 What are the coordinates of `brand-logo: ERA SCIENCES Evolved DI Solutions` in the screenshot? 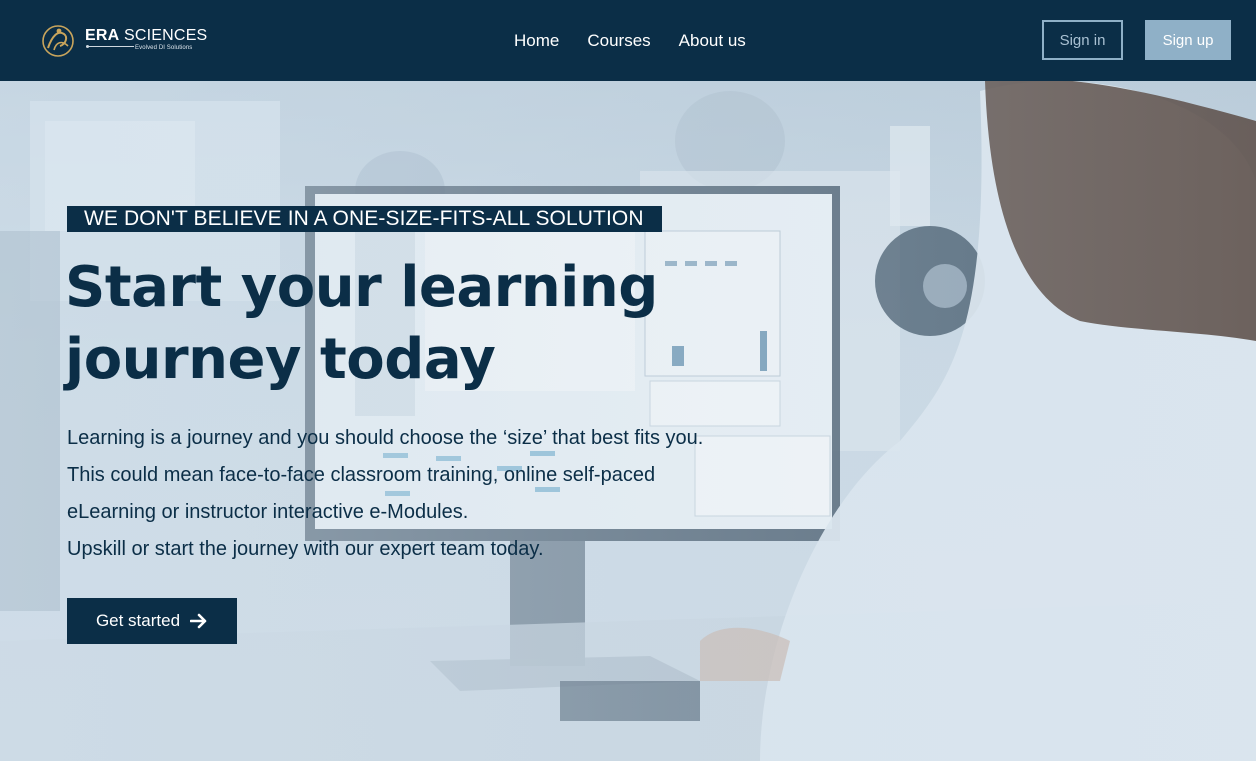 It's located at (125, 40).